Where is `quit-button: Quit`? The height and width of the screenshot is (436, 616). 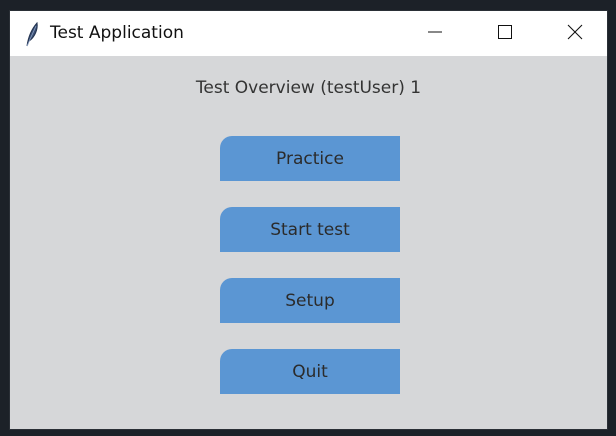
quit-button: Quit is located at coordinates (310, 371).